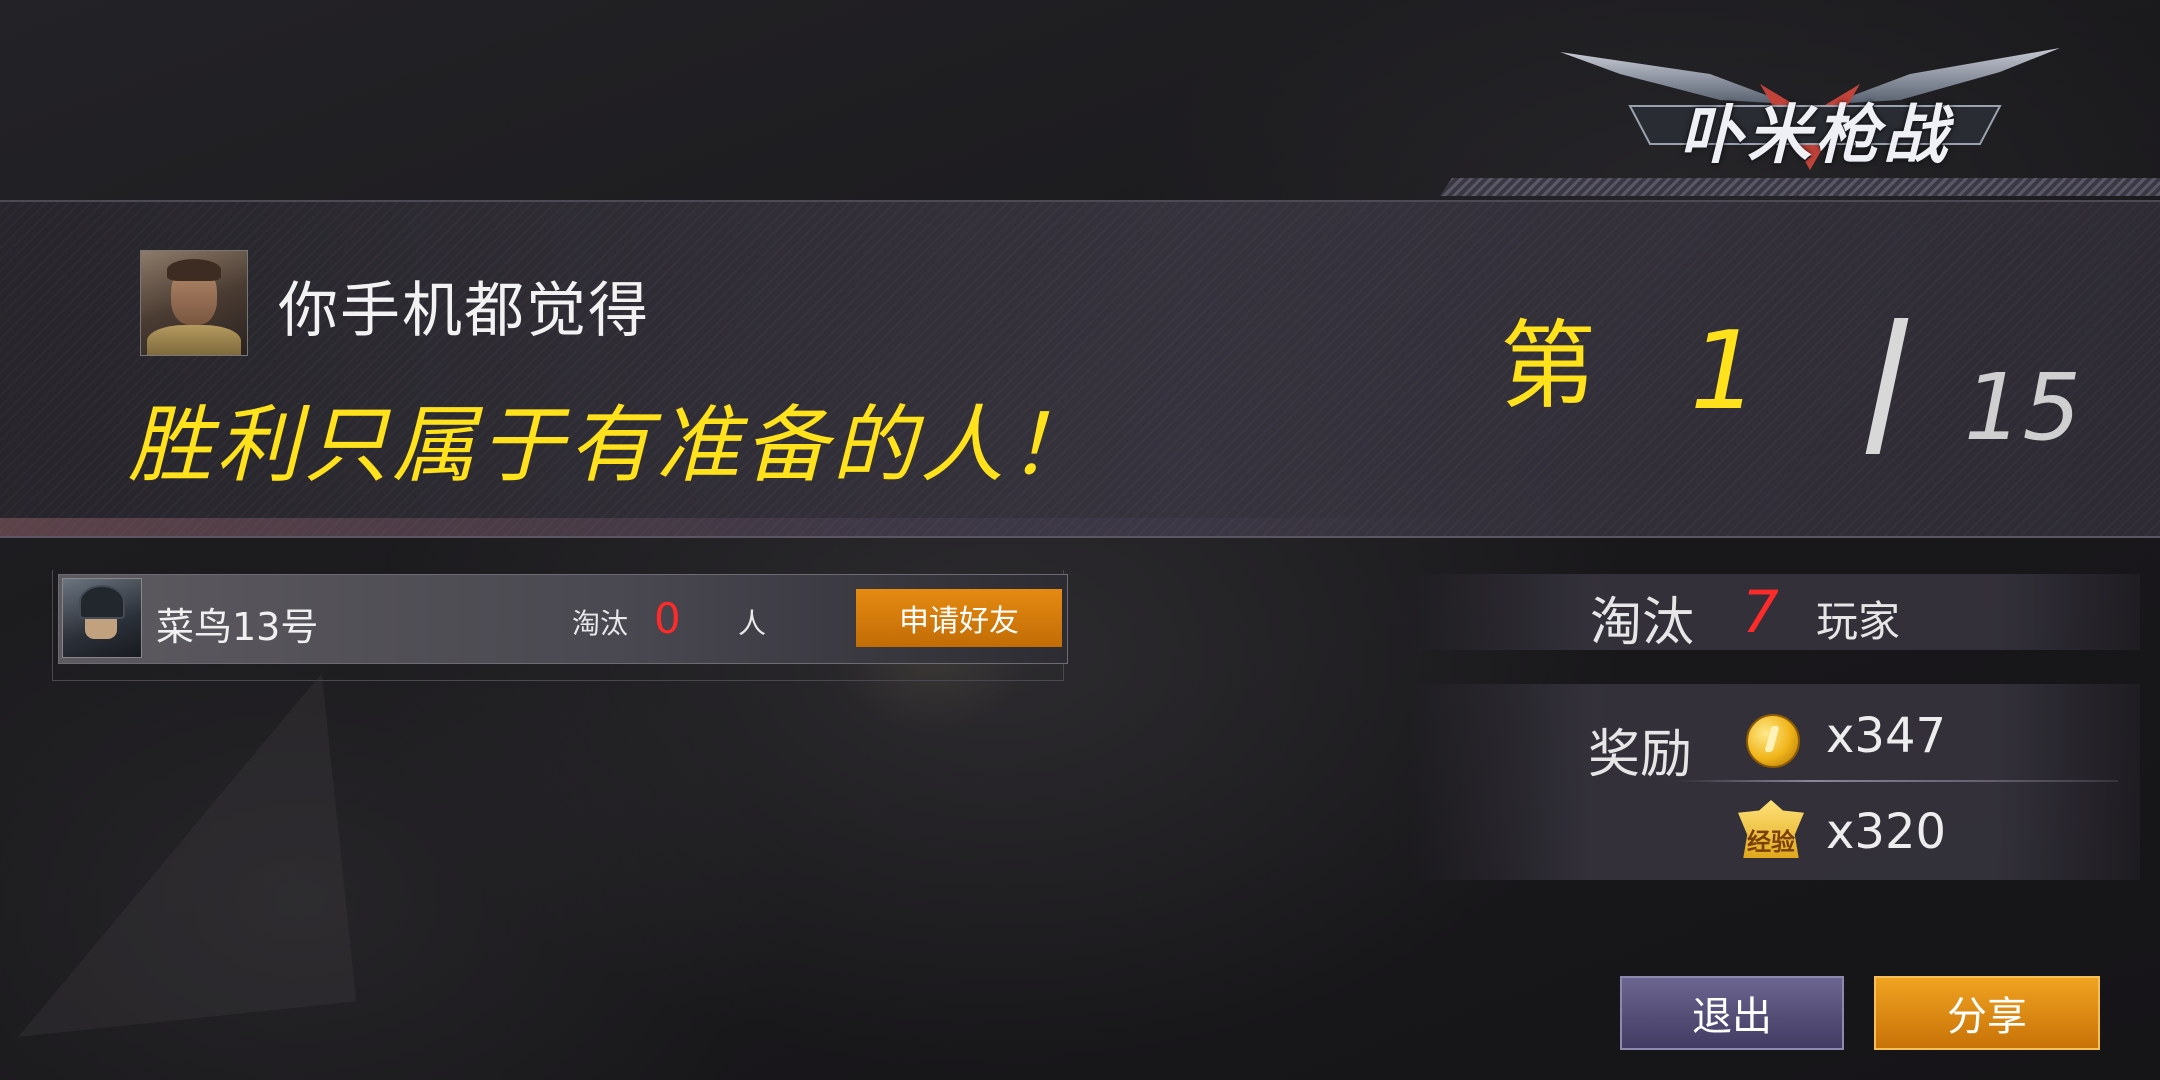 The image size is (2160, 1080). I want to click on player-name: 菜鸟13号, so click(237, 627).